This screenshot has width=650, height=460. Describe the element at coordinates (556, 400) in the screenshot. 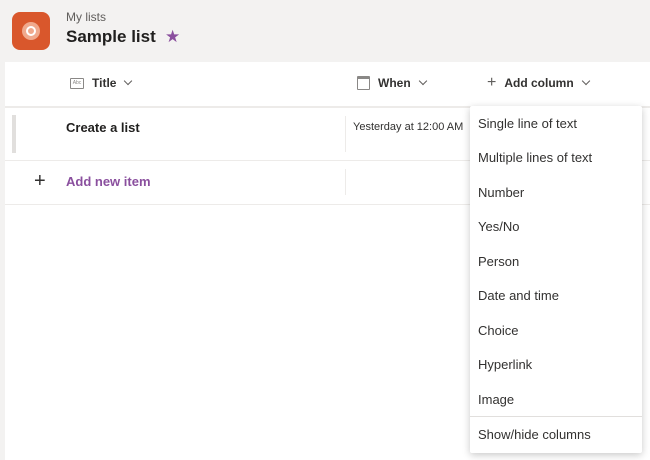

I see `menu-item-image: Image` at that location.